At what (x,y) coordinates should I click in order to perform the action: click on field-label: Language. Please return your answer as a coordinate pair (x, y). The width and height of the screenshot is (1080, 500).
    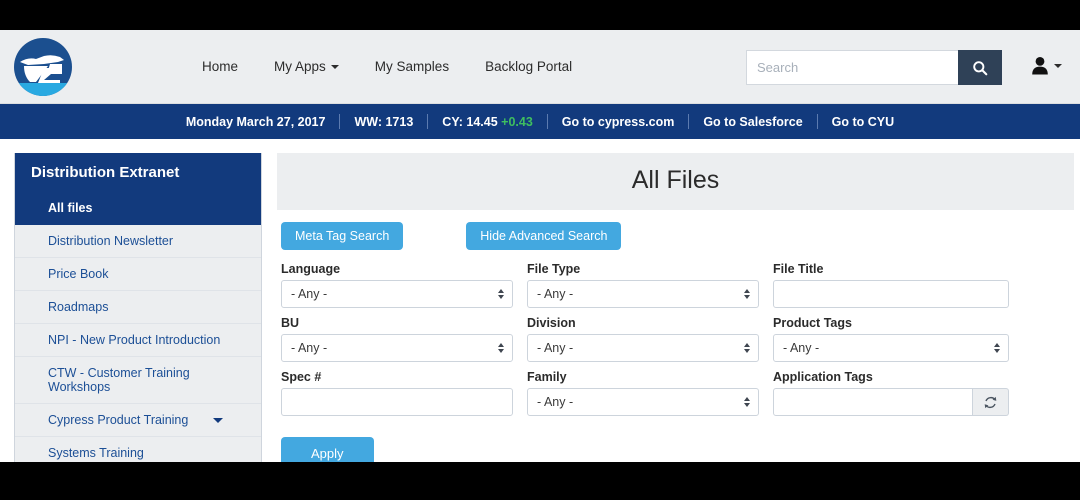
    Looking at the image, I should click on (311, 269).